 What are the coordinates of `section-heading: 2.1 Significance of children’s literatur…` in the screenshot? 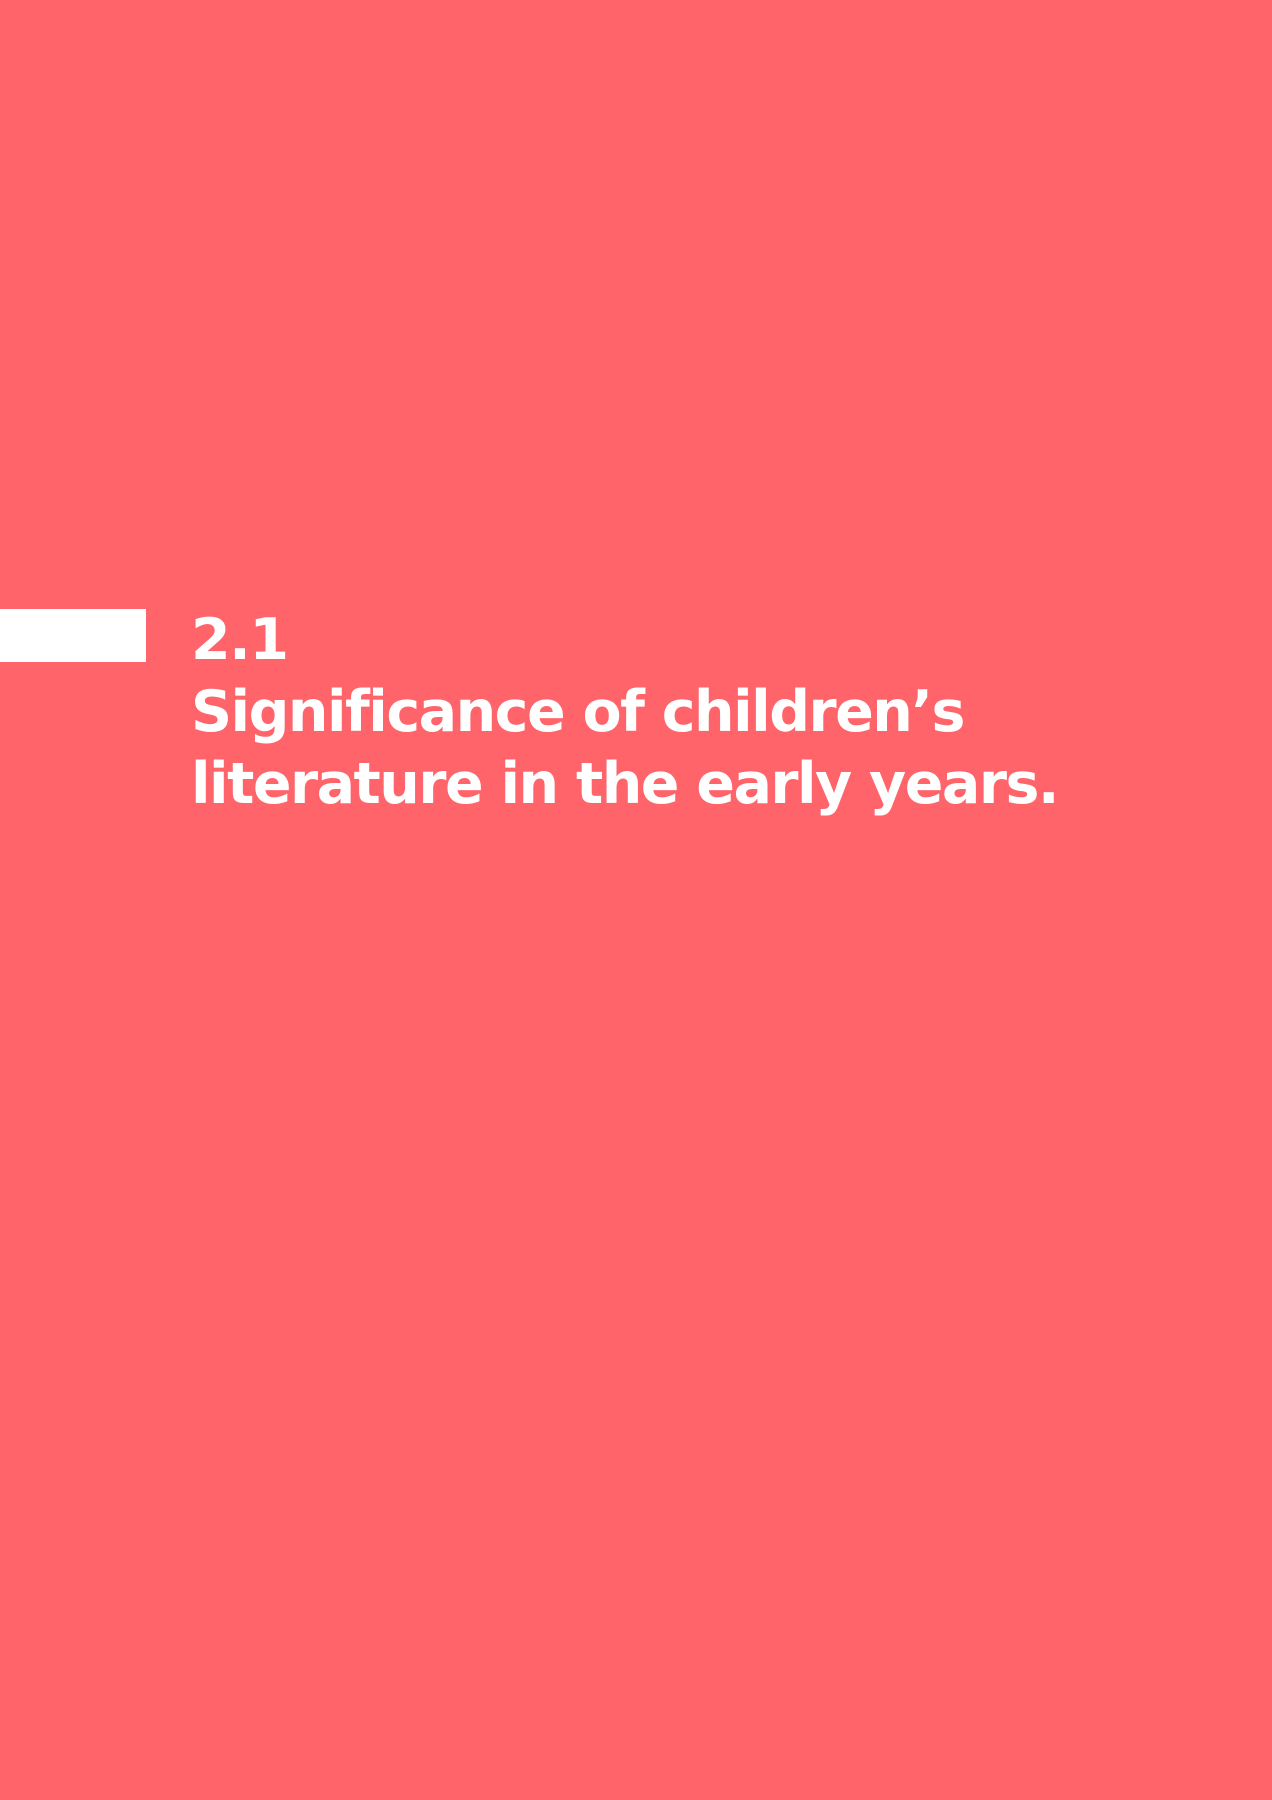 It's located at (711, 712).